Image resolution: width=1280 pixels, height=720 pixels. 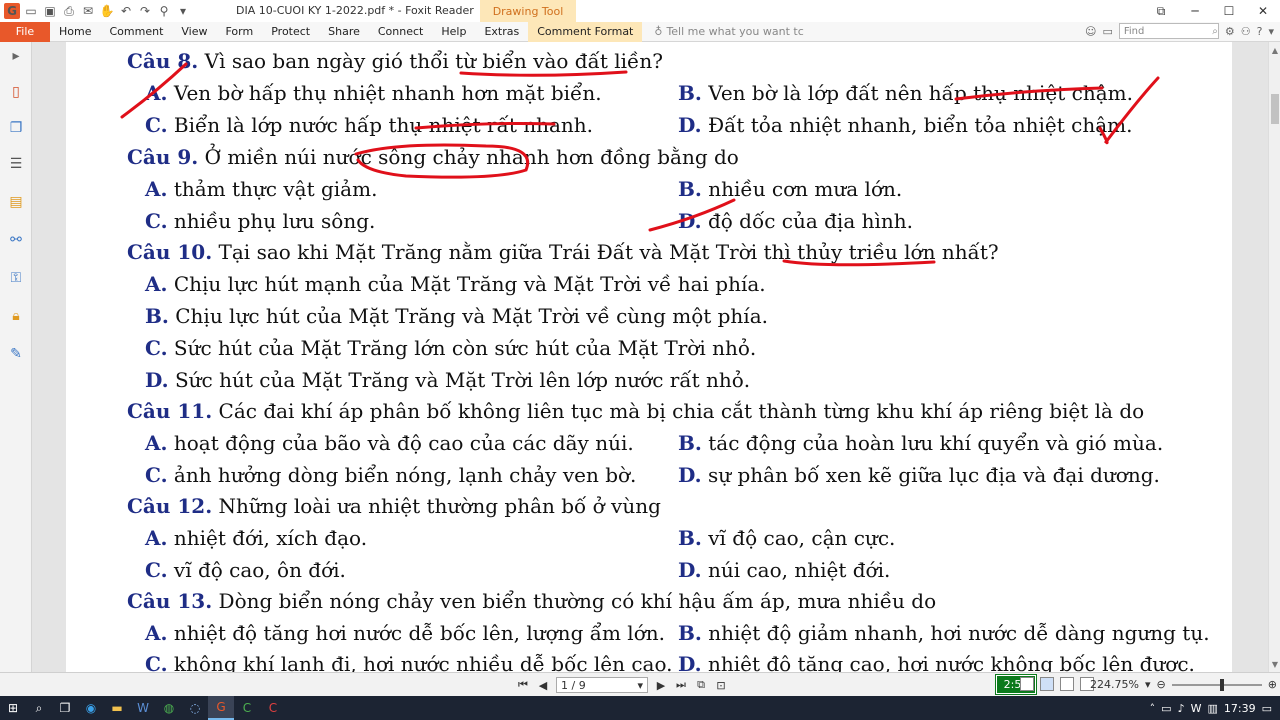 What do you see at coordinates (1168, 31) in the screenshot?
I see `find-input: Find ⌕` at bounding box center [1168, 31].